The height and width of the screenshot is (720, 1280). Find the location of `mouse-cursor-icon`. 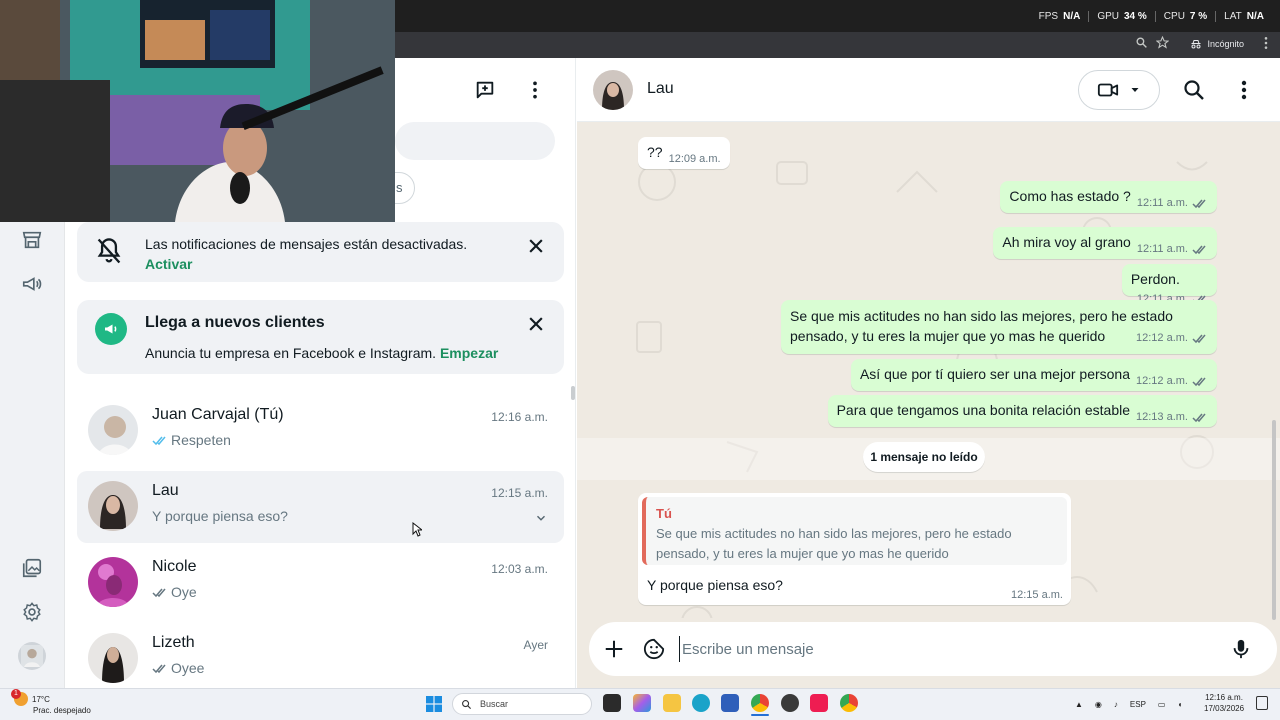

mouse-cursor-icon is located at coordinates (417, 529).